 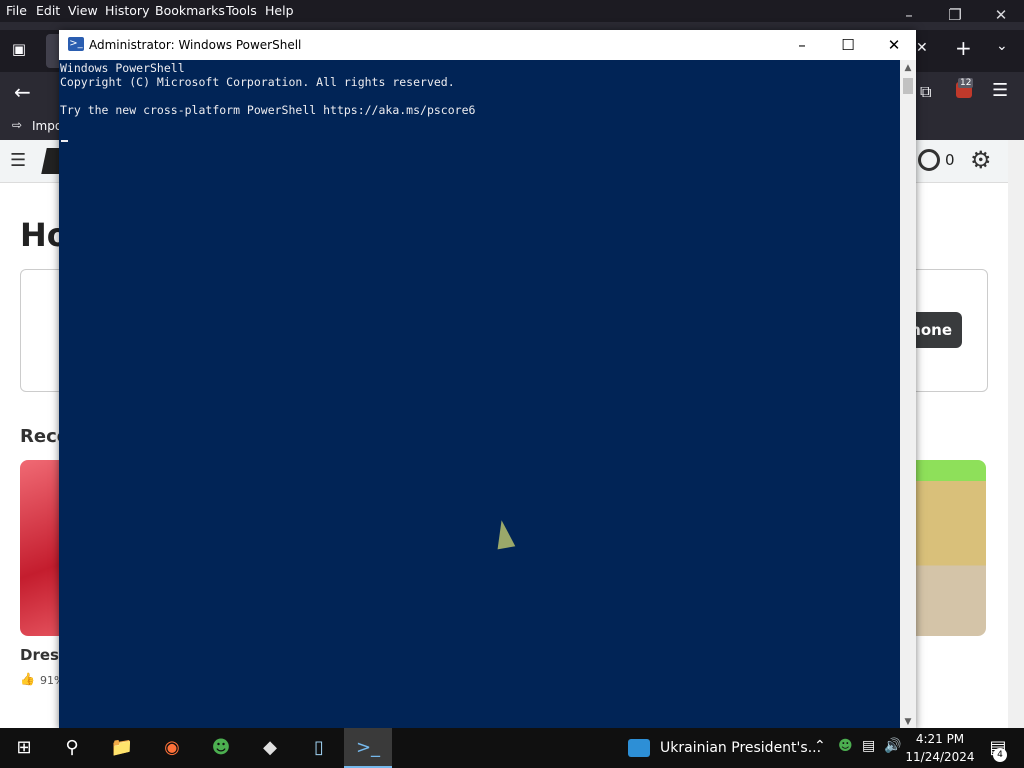 I want to click on robux-count: 0, so click(x=950, y=160).